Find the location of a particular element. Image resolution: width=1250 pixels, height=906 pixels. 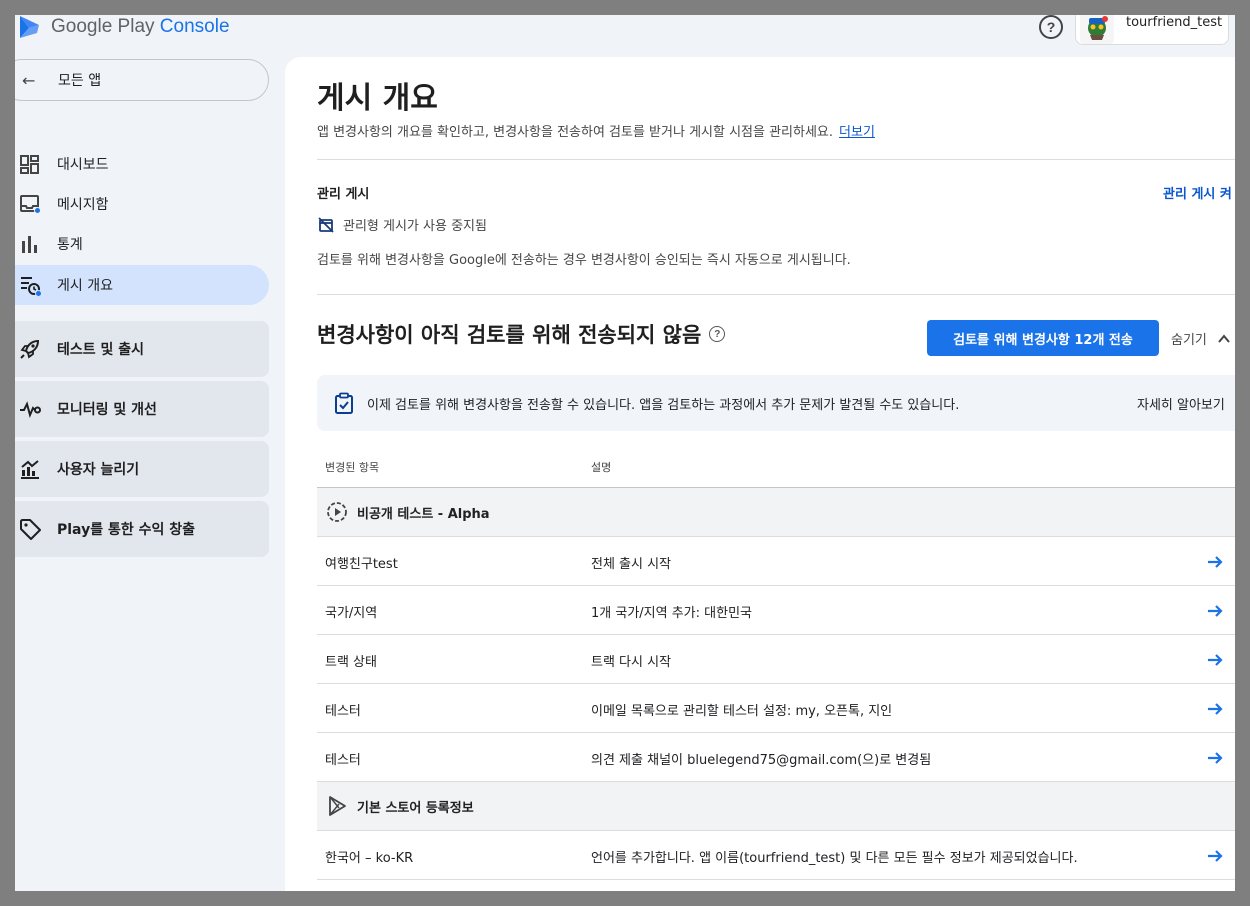

unread-badge is located at coordinates (37, 210).